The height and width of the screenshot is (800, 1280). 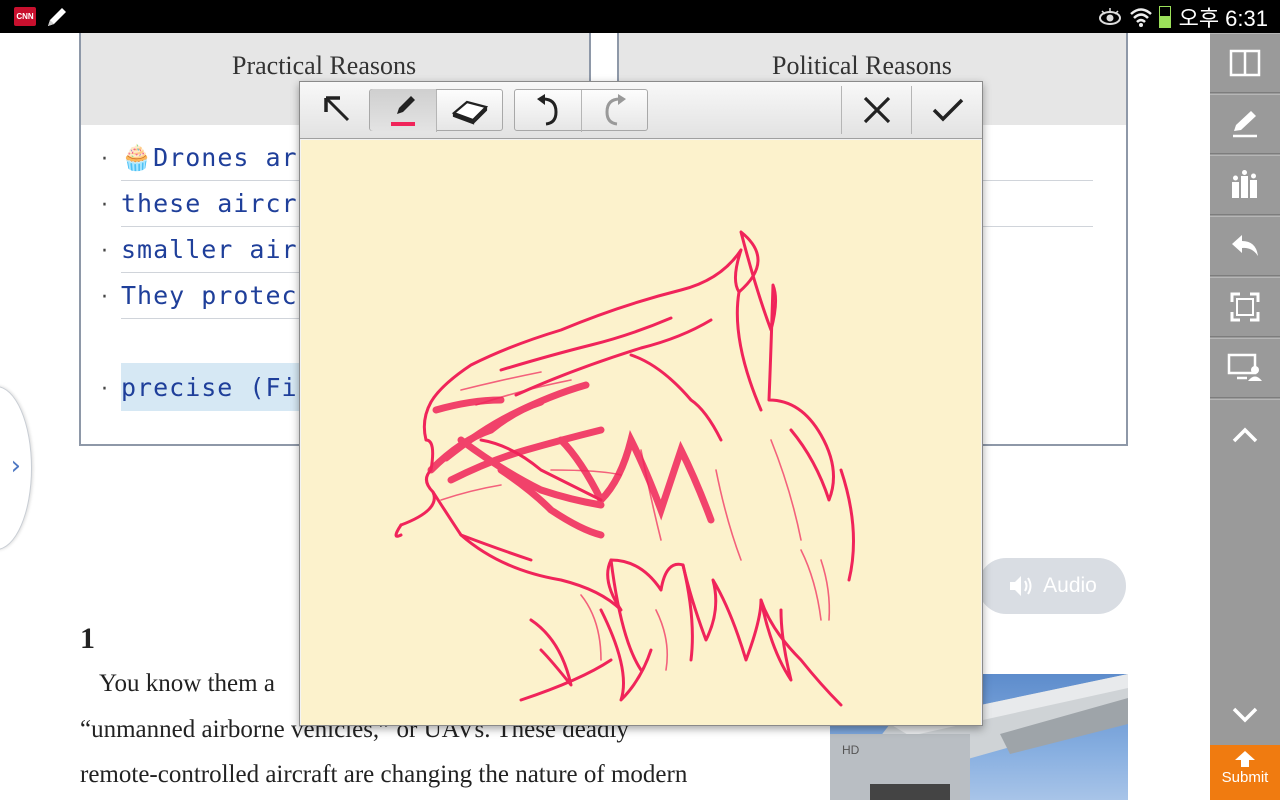 I want to click on drawing-toolbar, so click(x=641, y=110).